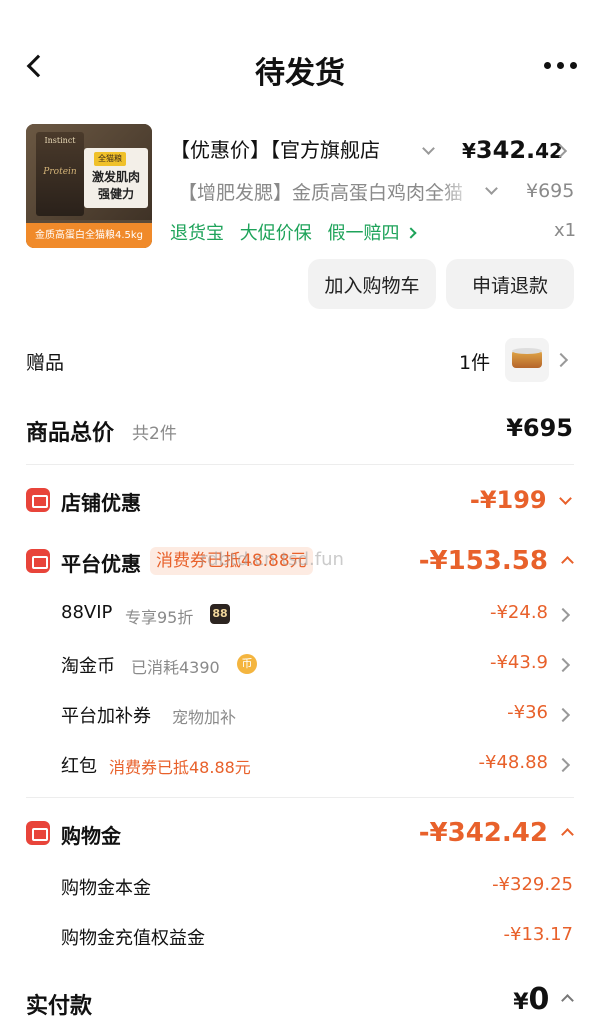 The width and height of the screenshot is (600, 1032). Describe the element at coordinates (133, 938) in the screenshot. I see `item-label: 购物金充值权益金` at that location.